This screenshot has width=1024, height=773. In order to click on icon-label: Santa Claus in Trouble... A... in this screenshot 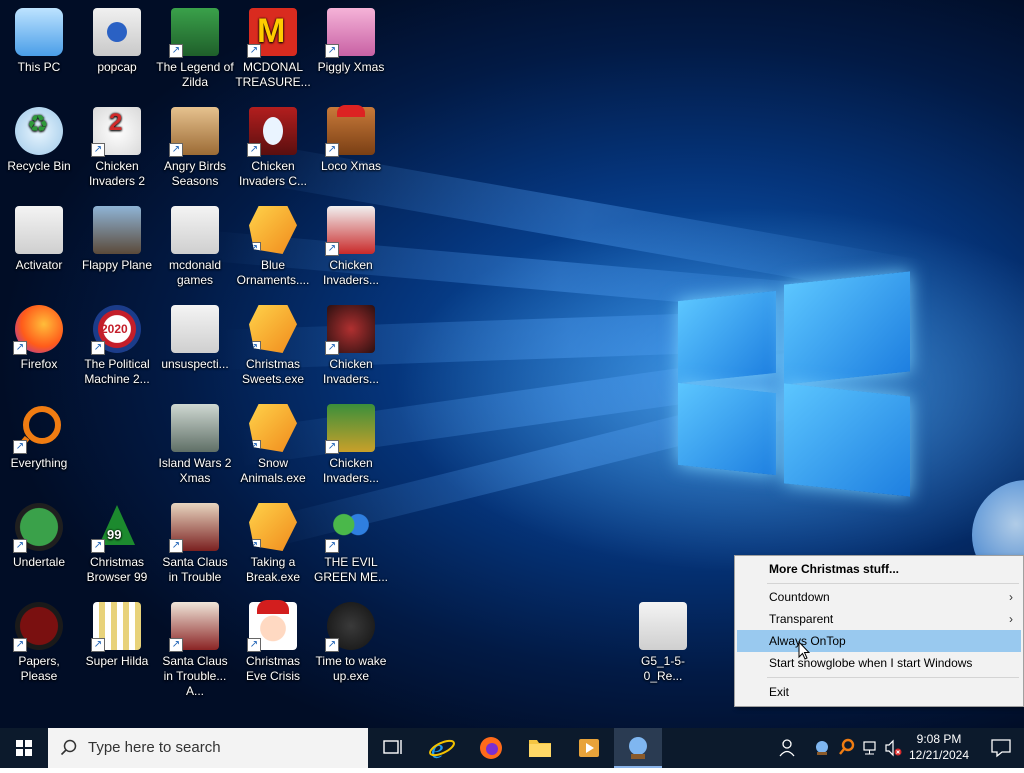, I will do `click(195, 676)`.